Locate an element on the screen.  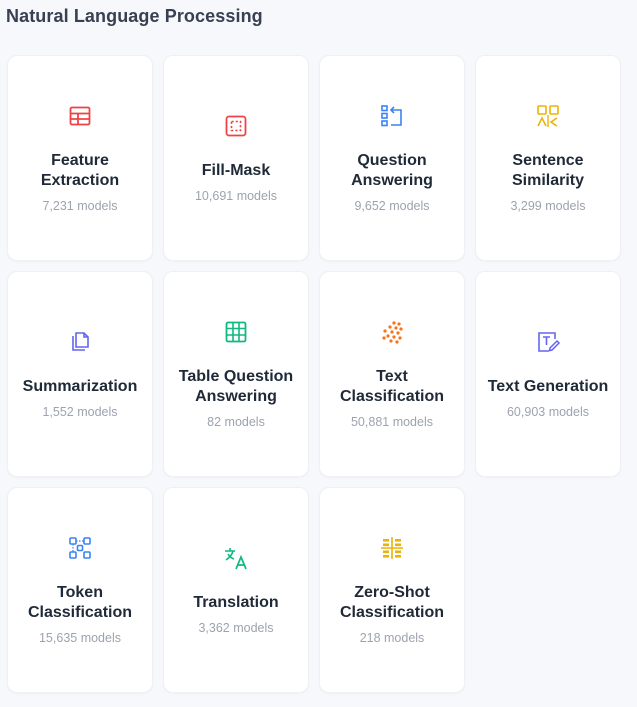
task-name: Zero-Shot Classification is located at coordinates (392, 602).